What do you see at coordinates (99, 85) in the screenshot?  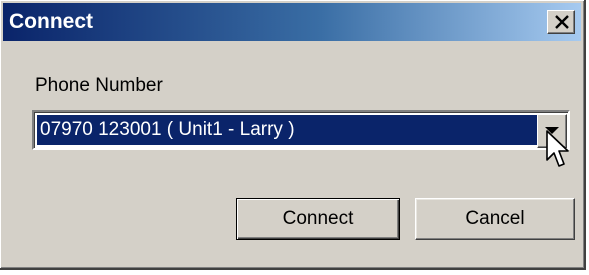 I see `phone-number-label: Phone Number` at bounding box center [99, 85].